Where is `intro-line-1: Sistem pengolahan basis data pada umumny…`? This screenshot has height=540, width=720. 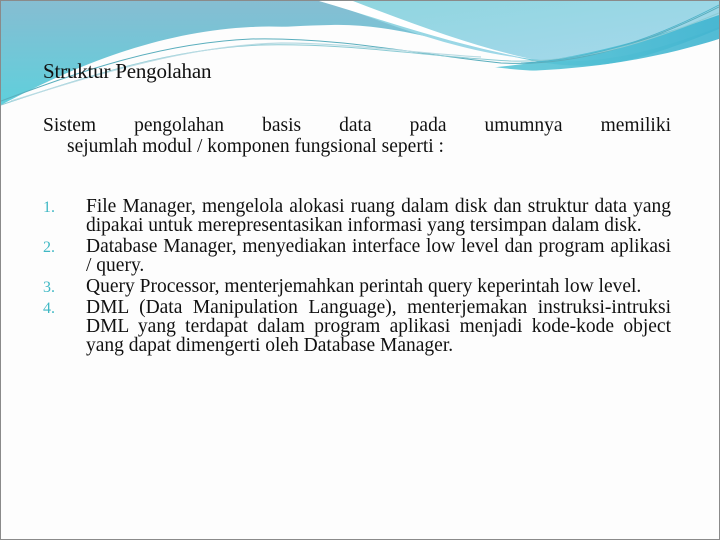 intro-line-1: Sistem pengolahan basis data pada umumny… is located at coordinates (357, 125).